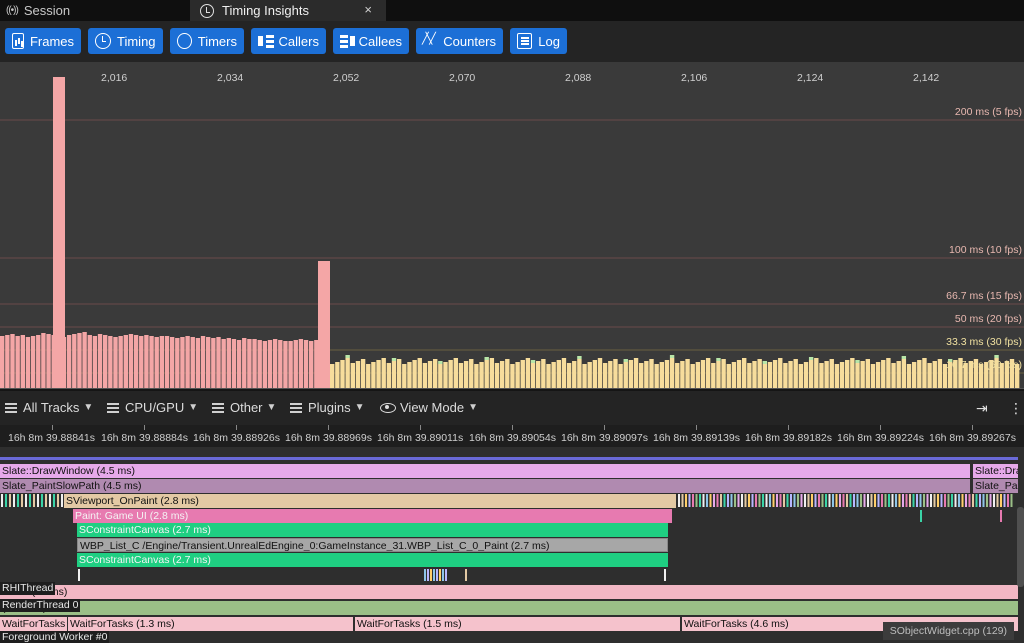 The image size is (1024, 643). I want to click on timing-event-paint-slow-path: Slate_Pai, so click(995, 486).